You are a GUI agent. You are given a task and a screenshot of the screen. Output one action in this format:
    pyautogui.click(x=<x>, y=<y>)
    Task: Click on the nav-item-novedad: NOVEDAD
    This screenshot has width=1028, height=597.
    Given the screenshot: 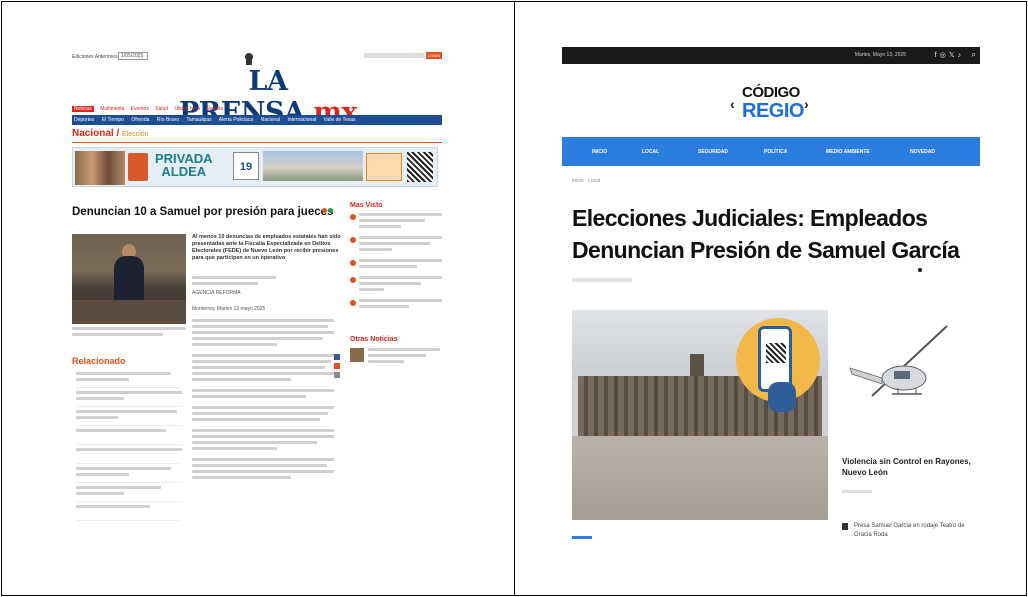 What is the action you would take?
    pyautogui.click(x=922, y=152)
    